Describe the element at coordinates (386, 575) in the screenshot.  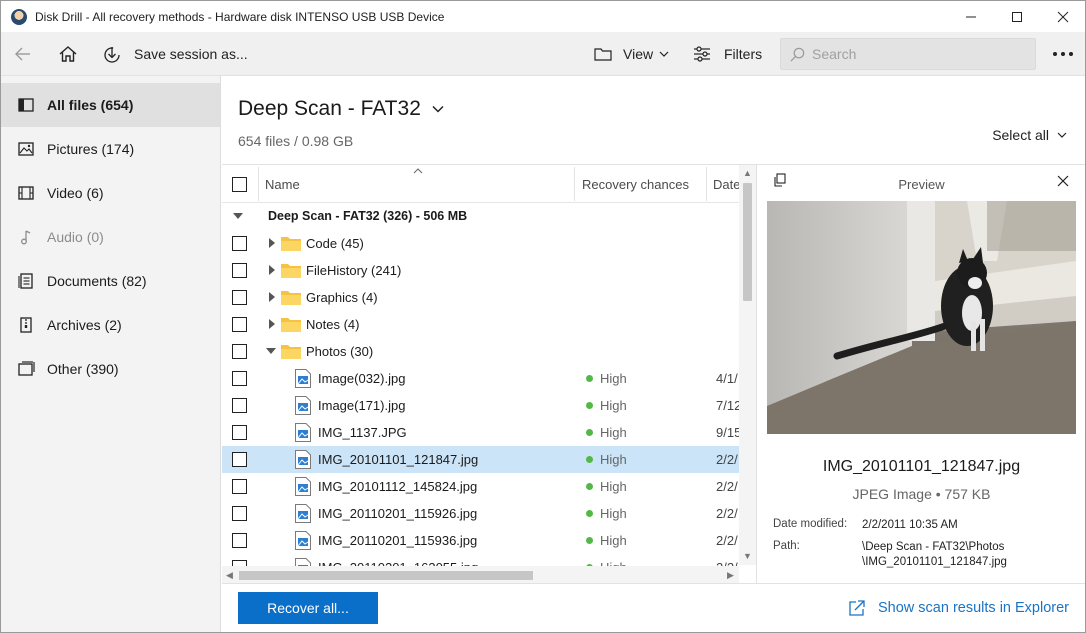
I see `horizontal-scroll-thumb` at that location.